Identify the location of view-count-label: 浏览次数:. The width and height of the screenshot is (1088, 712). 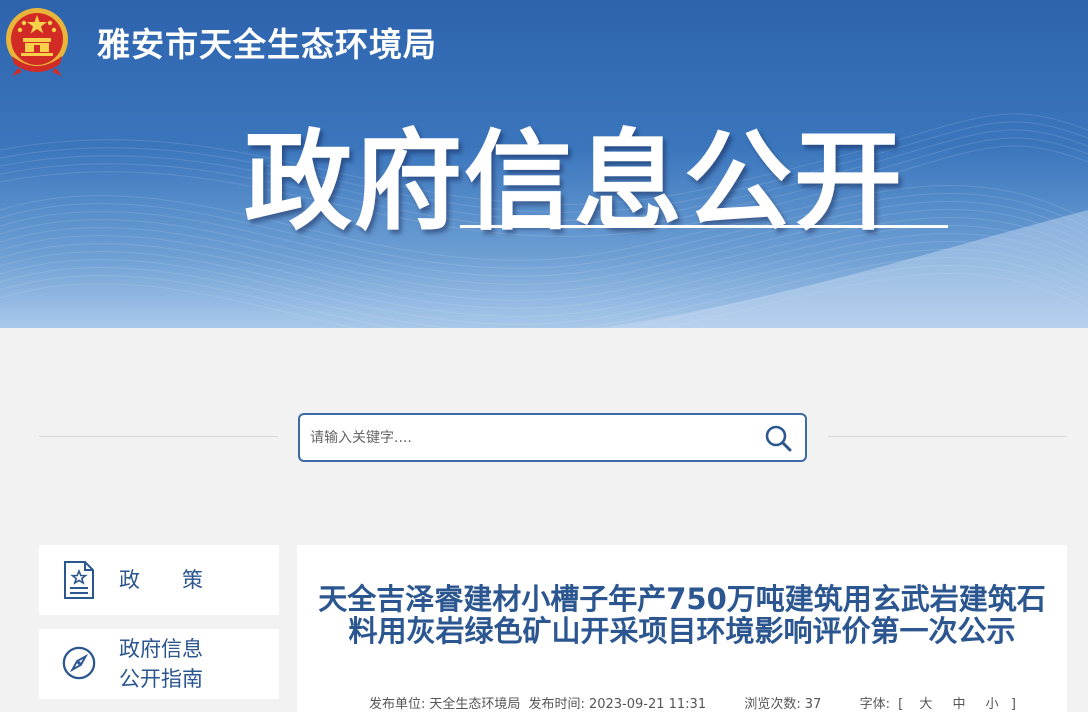
(772, 704).